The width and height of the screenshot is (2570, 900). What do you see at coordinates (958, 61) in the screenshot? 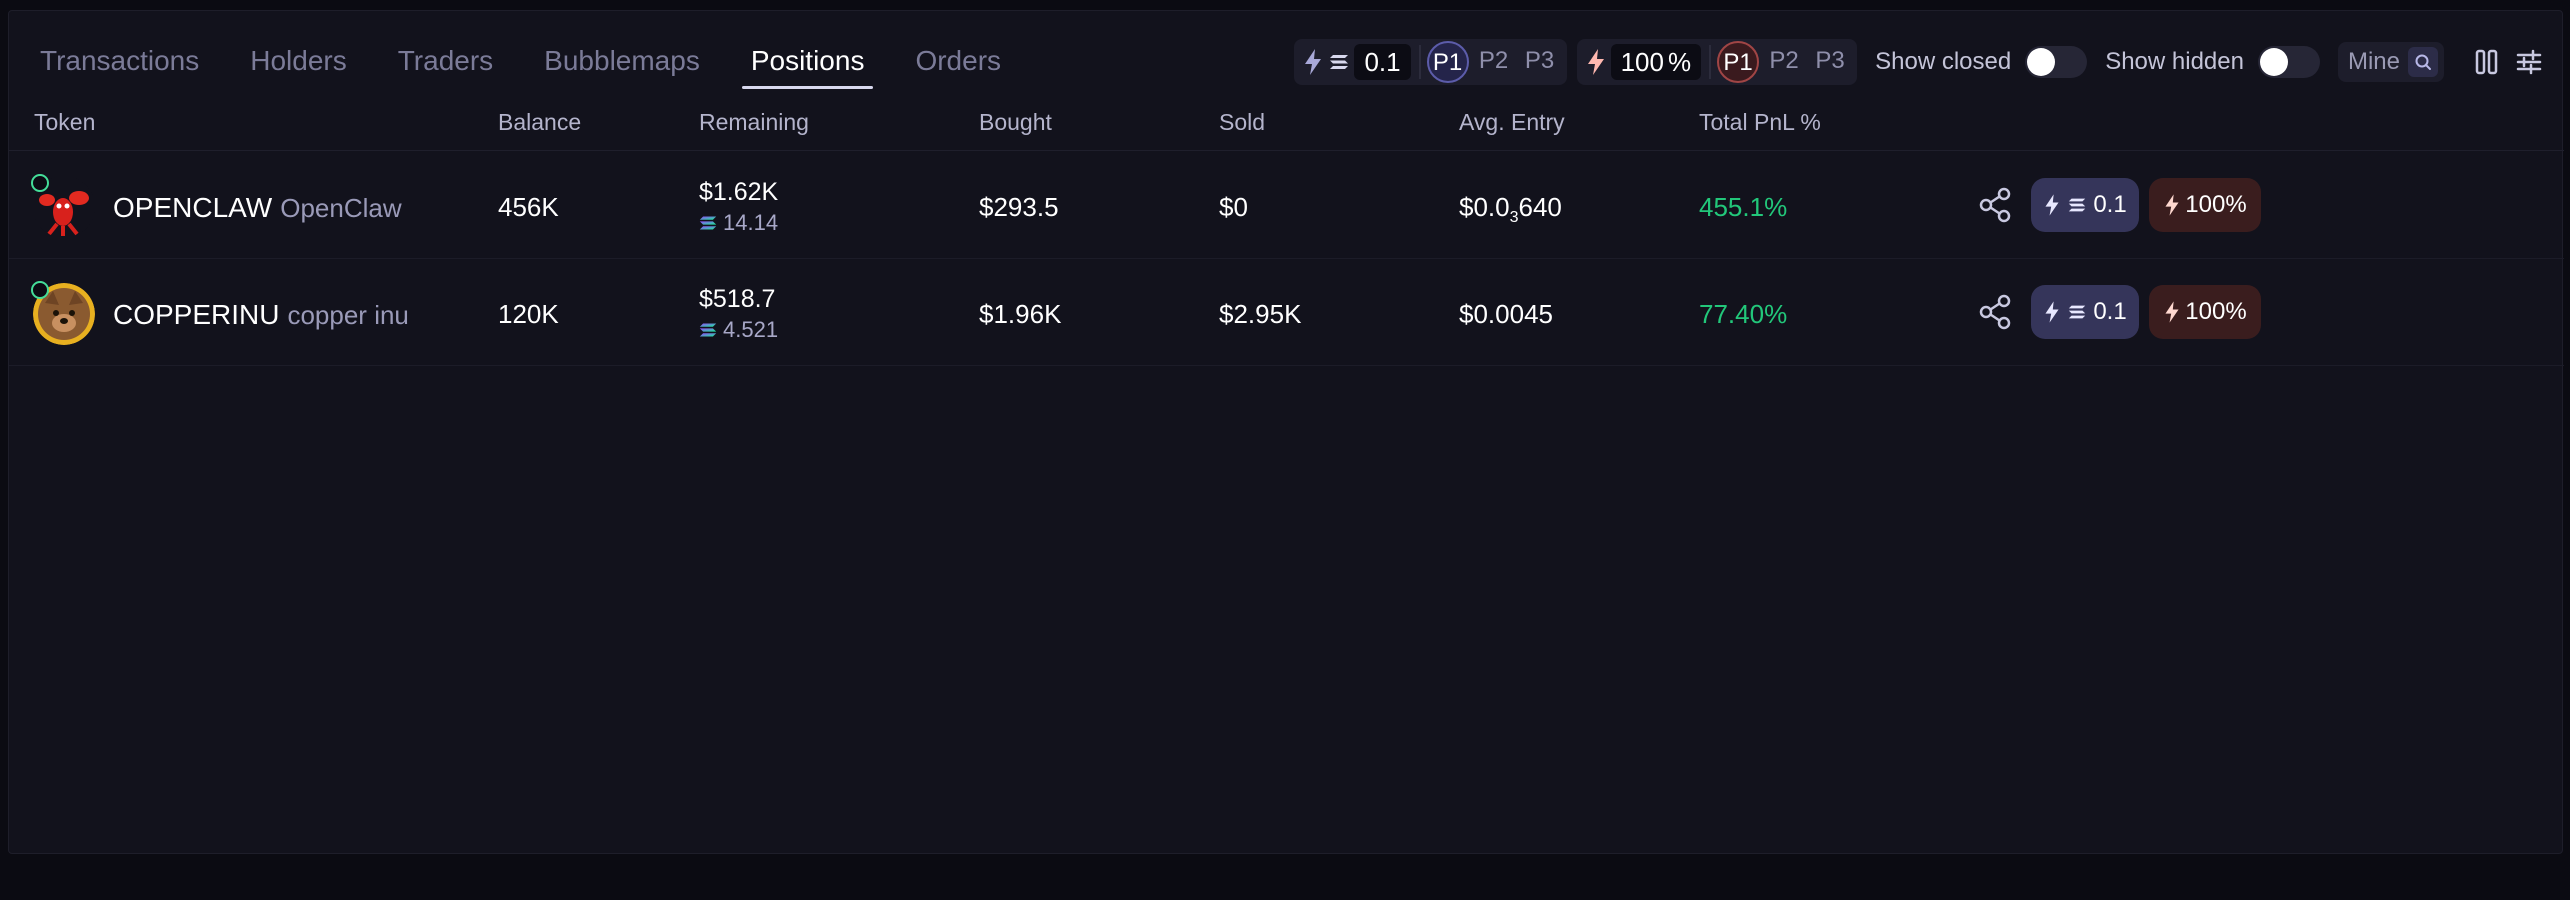
I see `tab-orders: Orders` at bounding box center [958, 61].